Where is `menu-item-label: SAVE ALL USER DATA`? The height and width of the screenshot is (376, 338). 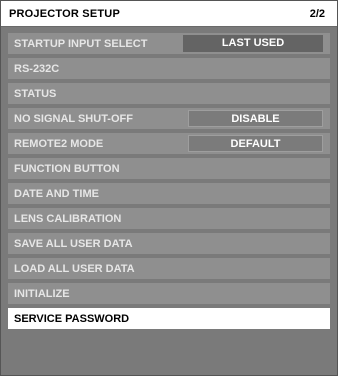 menu-item-label: SAVE ALL USER DATA is located at coordinates (73, 244).